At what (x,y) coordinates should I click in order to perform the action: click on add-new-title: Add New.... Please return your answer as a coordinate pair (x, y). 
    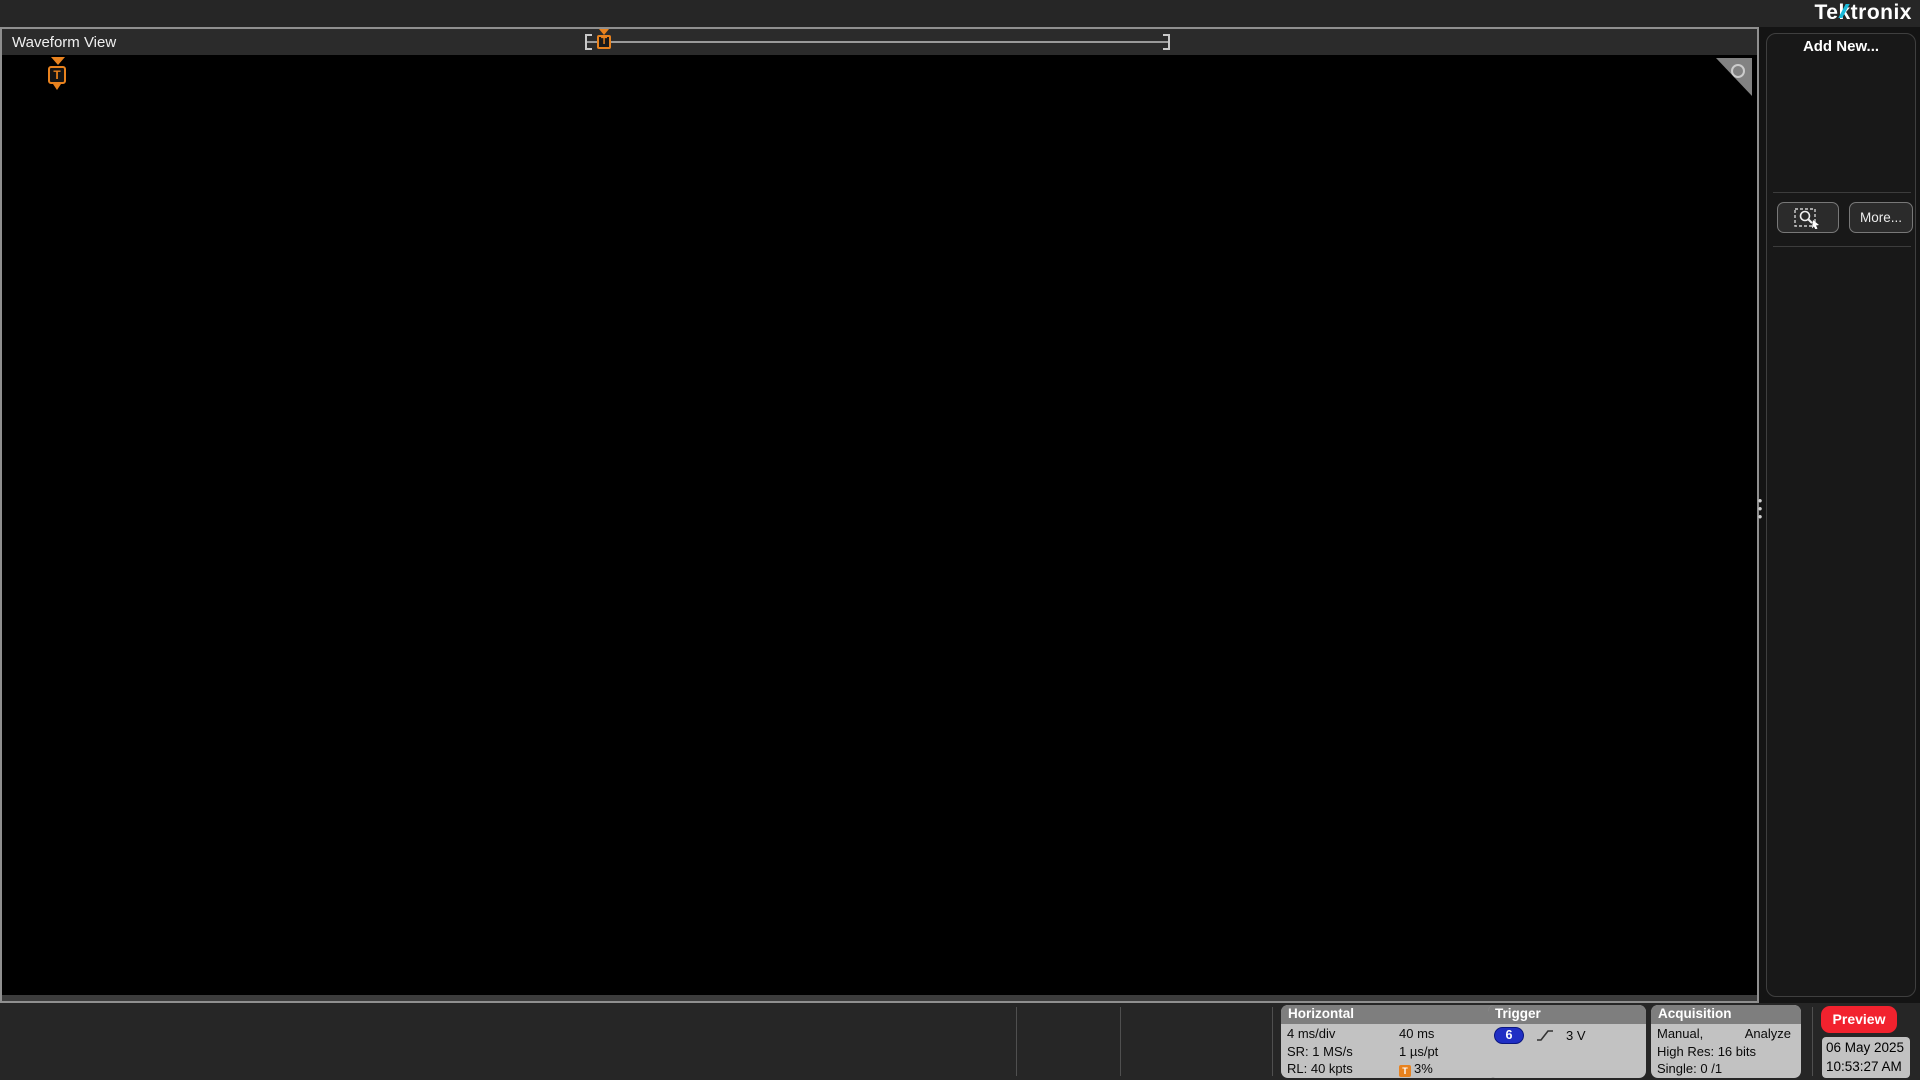
    Looking at the image, I should click on (1841, 46).